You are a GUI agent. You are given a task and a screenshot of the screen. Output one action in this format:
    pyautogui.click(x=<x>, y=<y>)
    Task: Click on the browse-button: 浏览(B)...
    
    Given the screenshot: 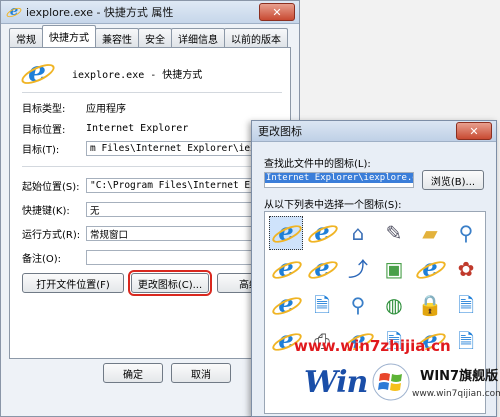 What is the action you would take?
    pyautogui.click(x=453, y=180)
    